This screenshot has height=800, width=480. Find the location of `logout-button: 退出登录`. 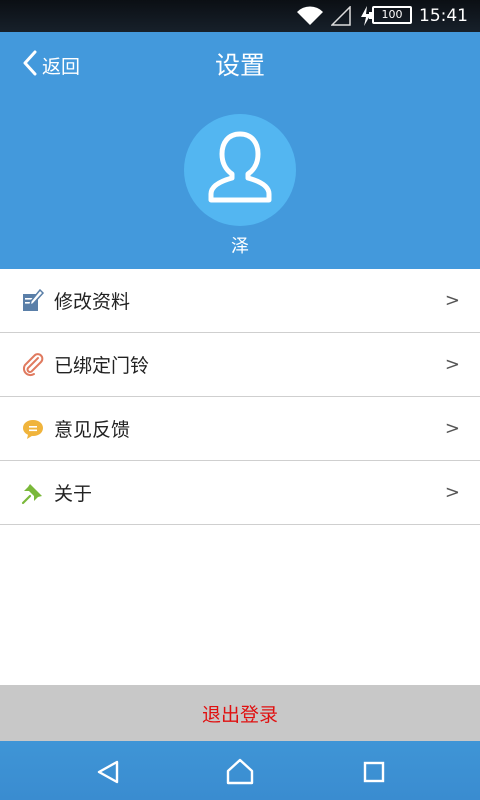

logout-button: 退出登录 is located at coordinates (240, 713).